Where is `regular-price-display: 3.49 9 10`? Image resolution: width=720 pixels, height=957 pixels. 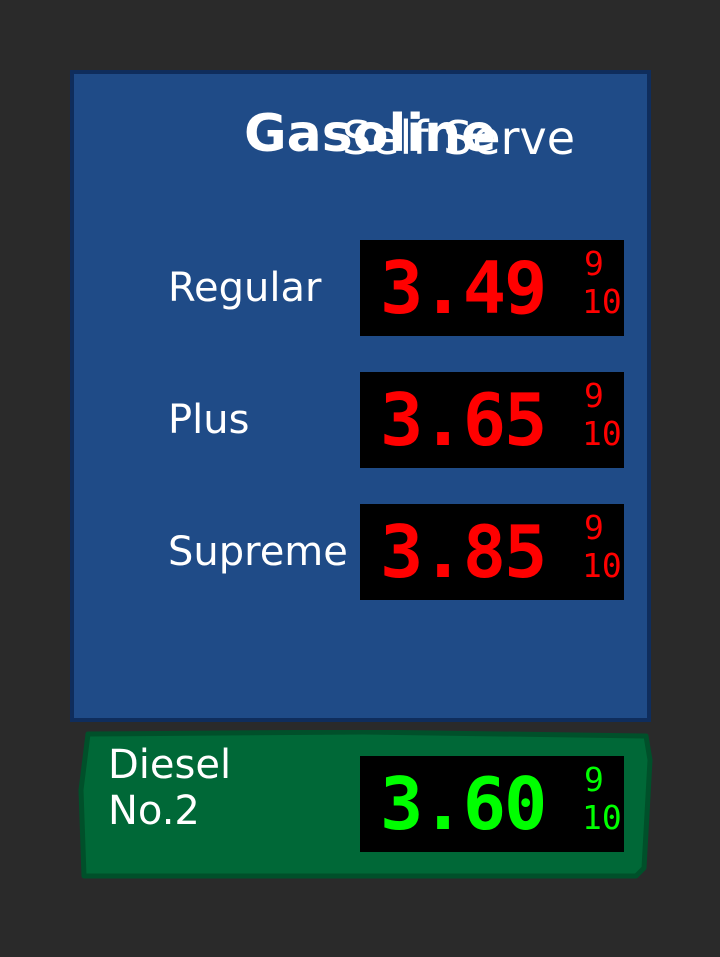
regular-price-display: 3.49 9 10 is located at coordinates (492, 288).